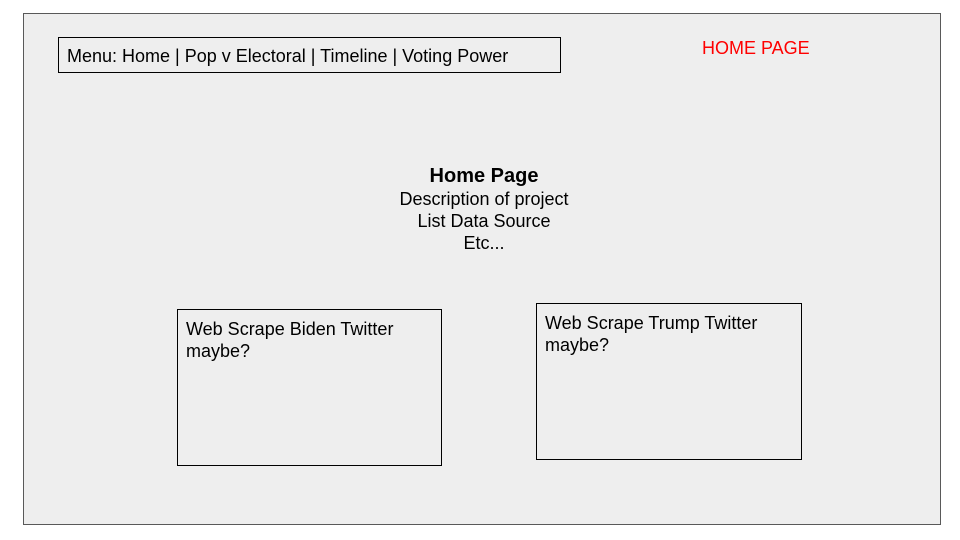 The width and height of the screenshot is (960, 540). What do you see at coordinates (484, 221) in the screenshot?
I see `data-source-line: List Data Source` at bounding box center [484, 221].